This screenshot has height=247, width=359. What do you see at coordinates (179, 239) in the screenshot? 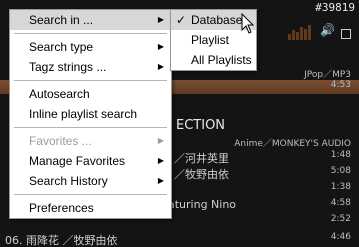
I see `playlist-row: 06. 雨降花 ／牧野由依 4:46` at bounding box center [179, 239].